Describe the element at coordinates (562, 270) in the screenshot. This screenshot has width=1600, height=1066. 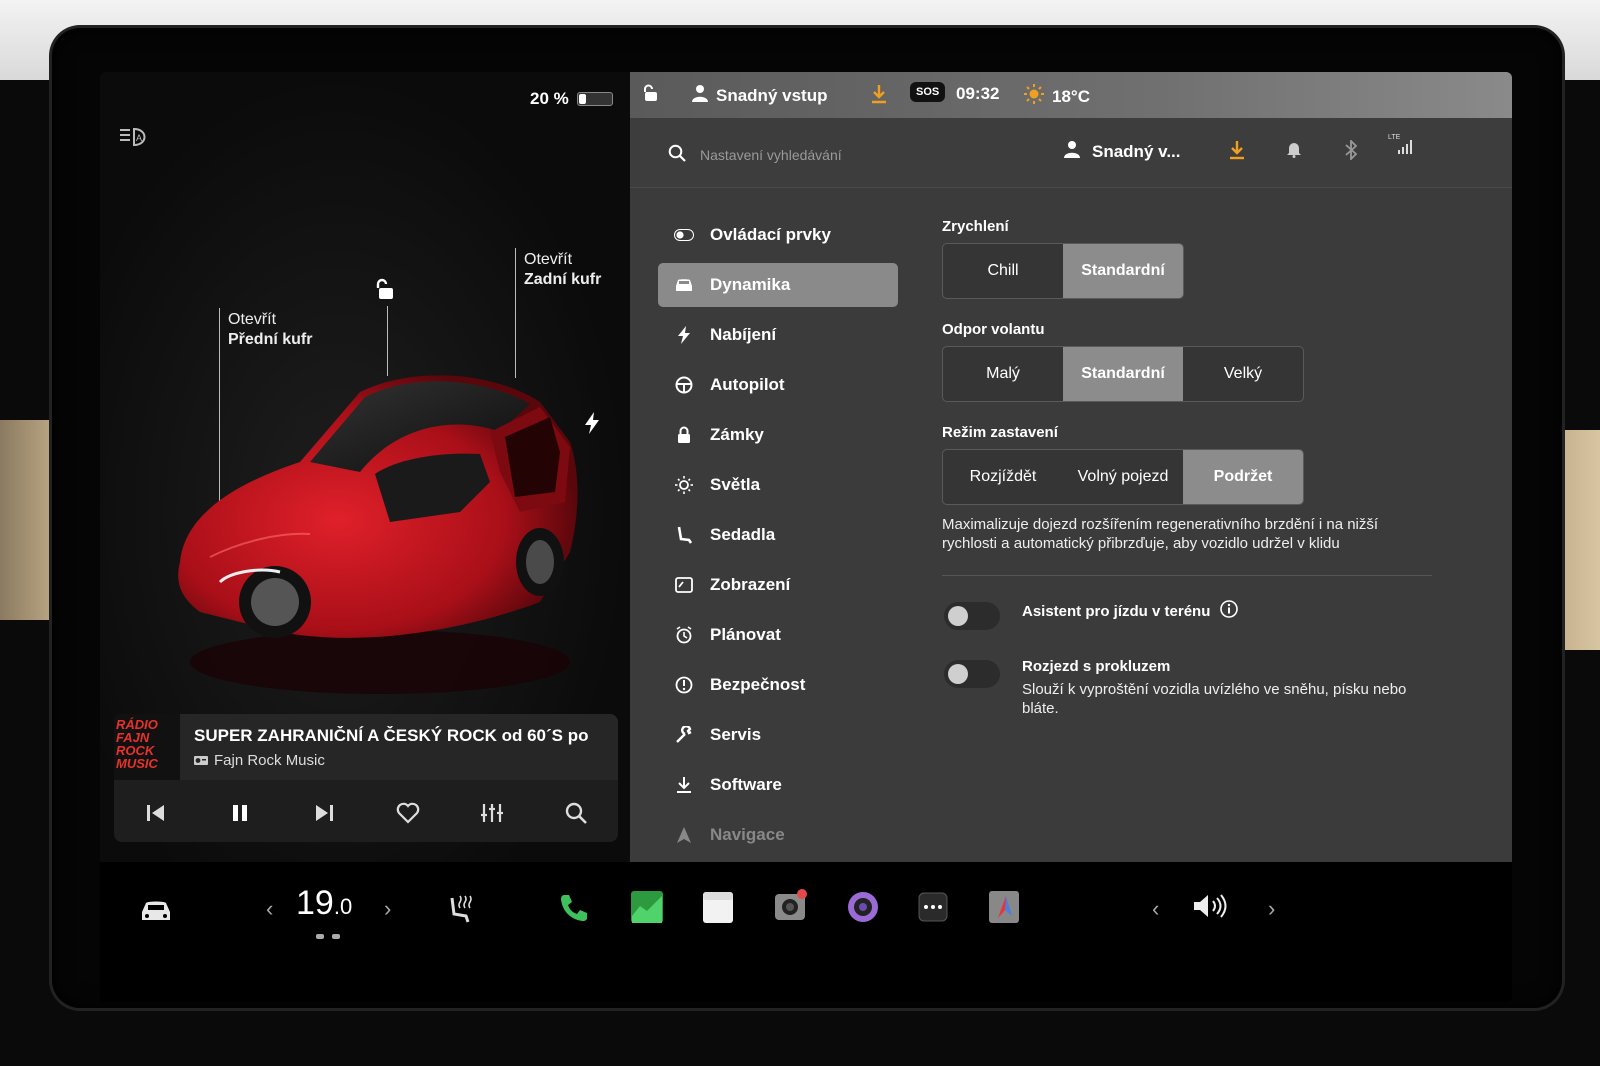
I see `rear-trunk-callout: Otevřít Zadní kufr` at that location.